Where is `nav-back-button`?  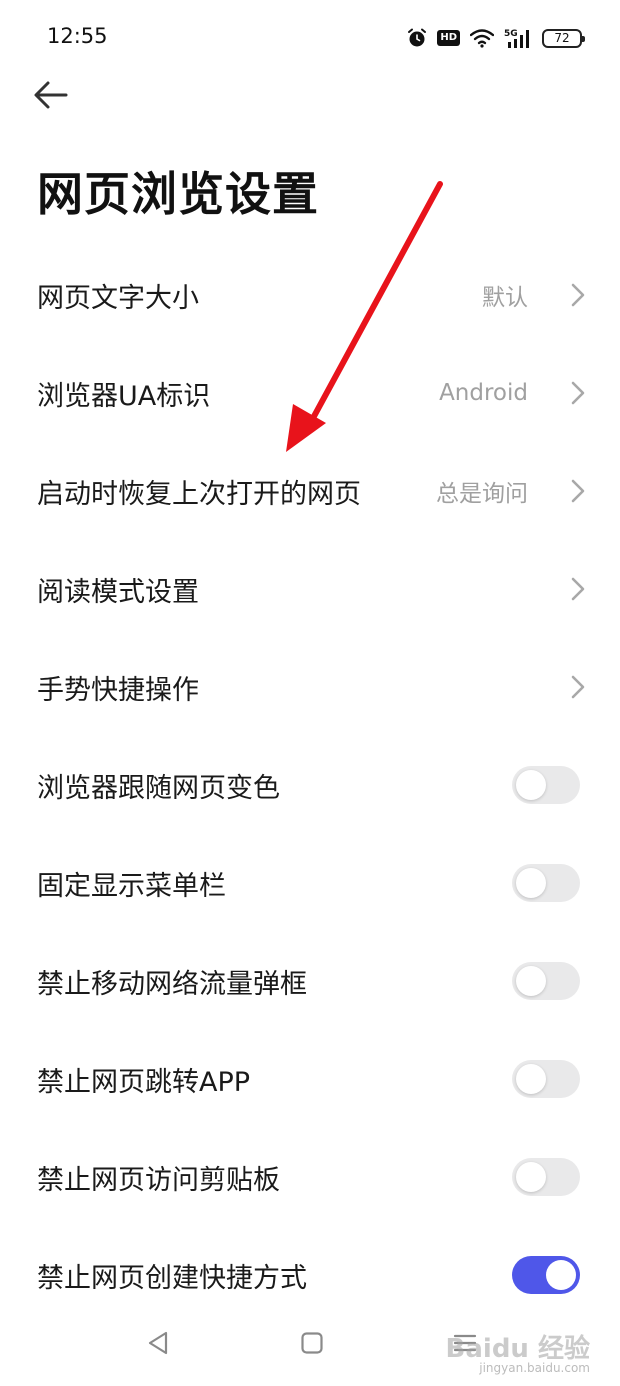 nav-back-button is located at coordinates (158, 1345).